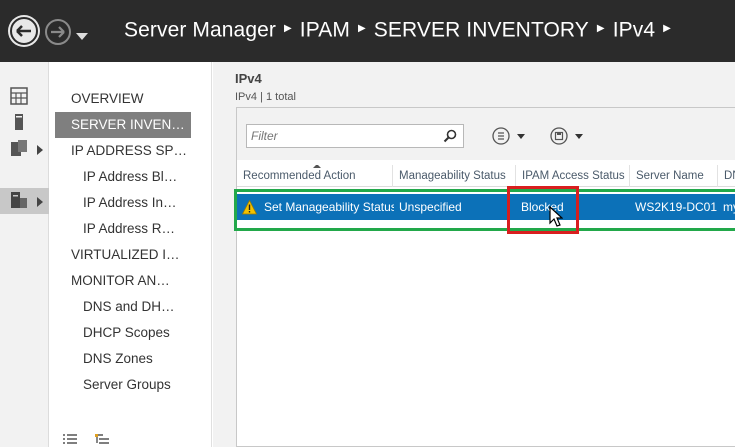 This screenshot has height=447, width=735. What do you see at coordinates (126, 333) in the screenshot?
I see `tree-item-dhcp-scopes: DHCP Scopes` at bounding box center [126, 333].